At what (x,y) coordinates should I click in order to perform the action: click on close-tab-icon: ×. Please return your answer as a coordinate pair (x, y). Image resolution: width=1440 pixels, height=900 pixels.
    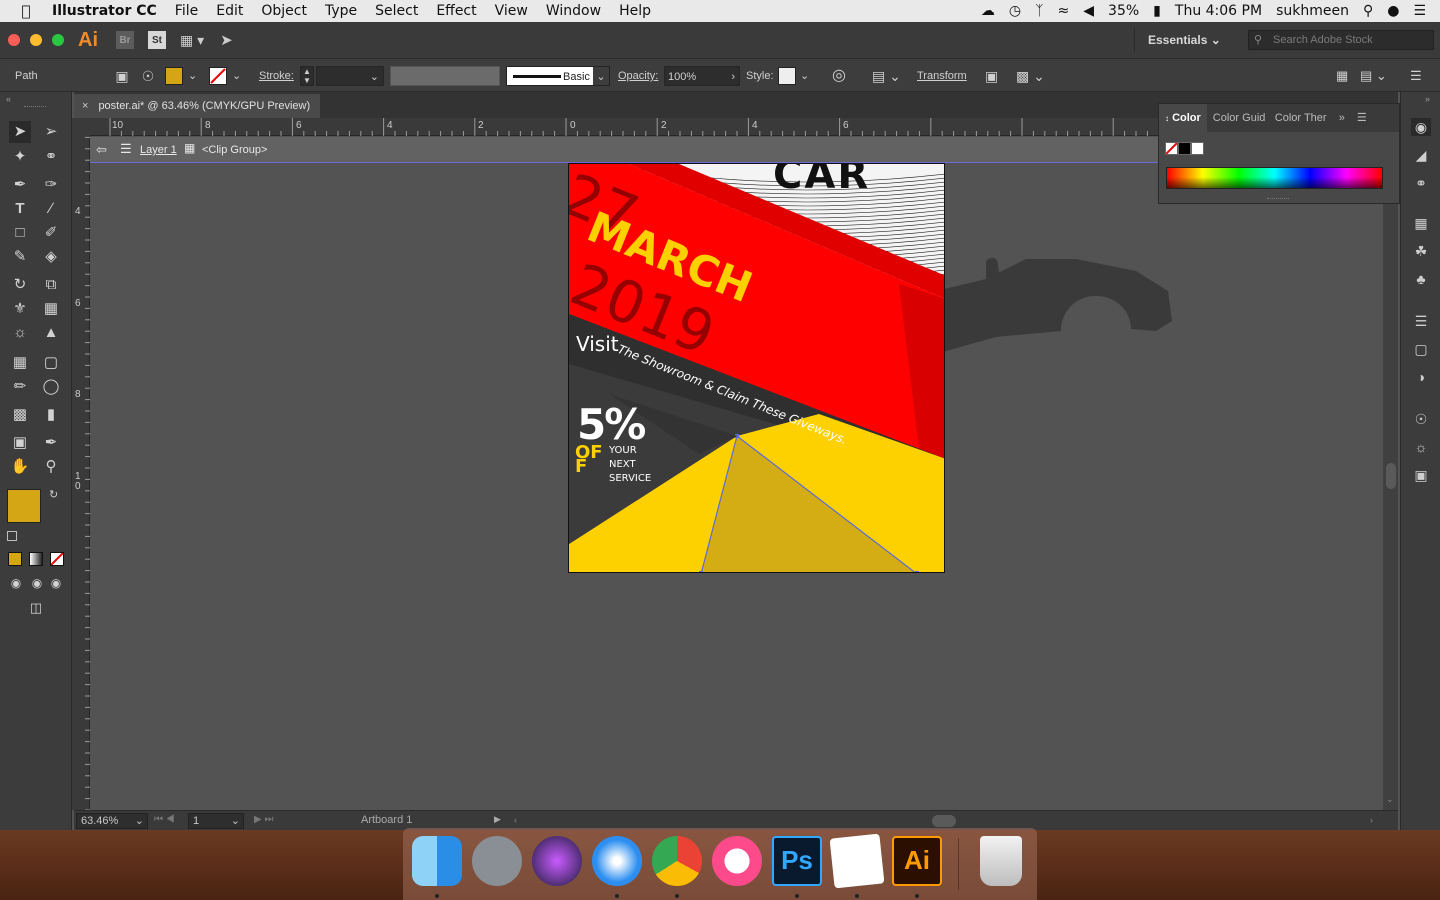
    Looking at the image, I should click on (85, 106).